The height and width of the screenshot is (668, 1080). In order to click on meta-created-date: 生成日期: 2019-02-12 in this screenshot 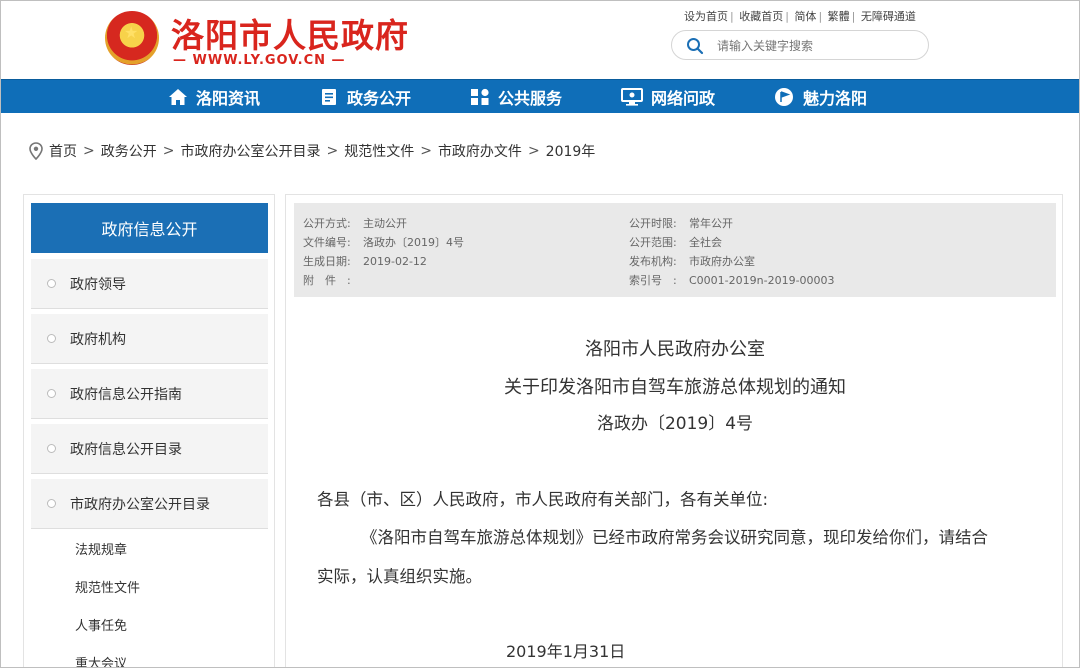, I will do `click(365, 261)`.